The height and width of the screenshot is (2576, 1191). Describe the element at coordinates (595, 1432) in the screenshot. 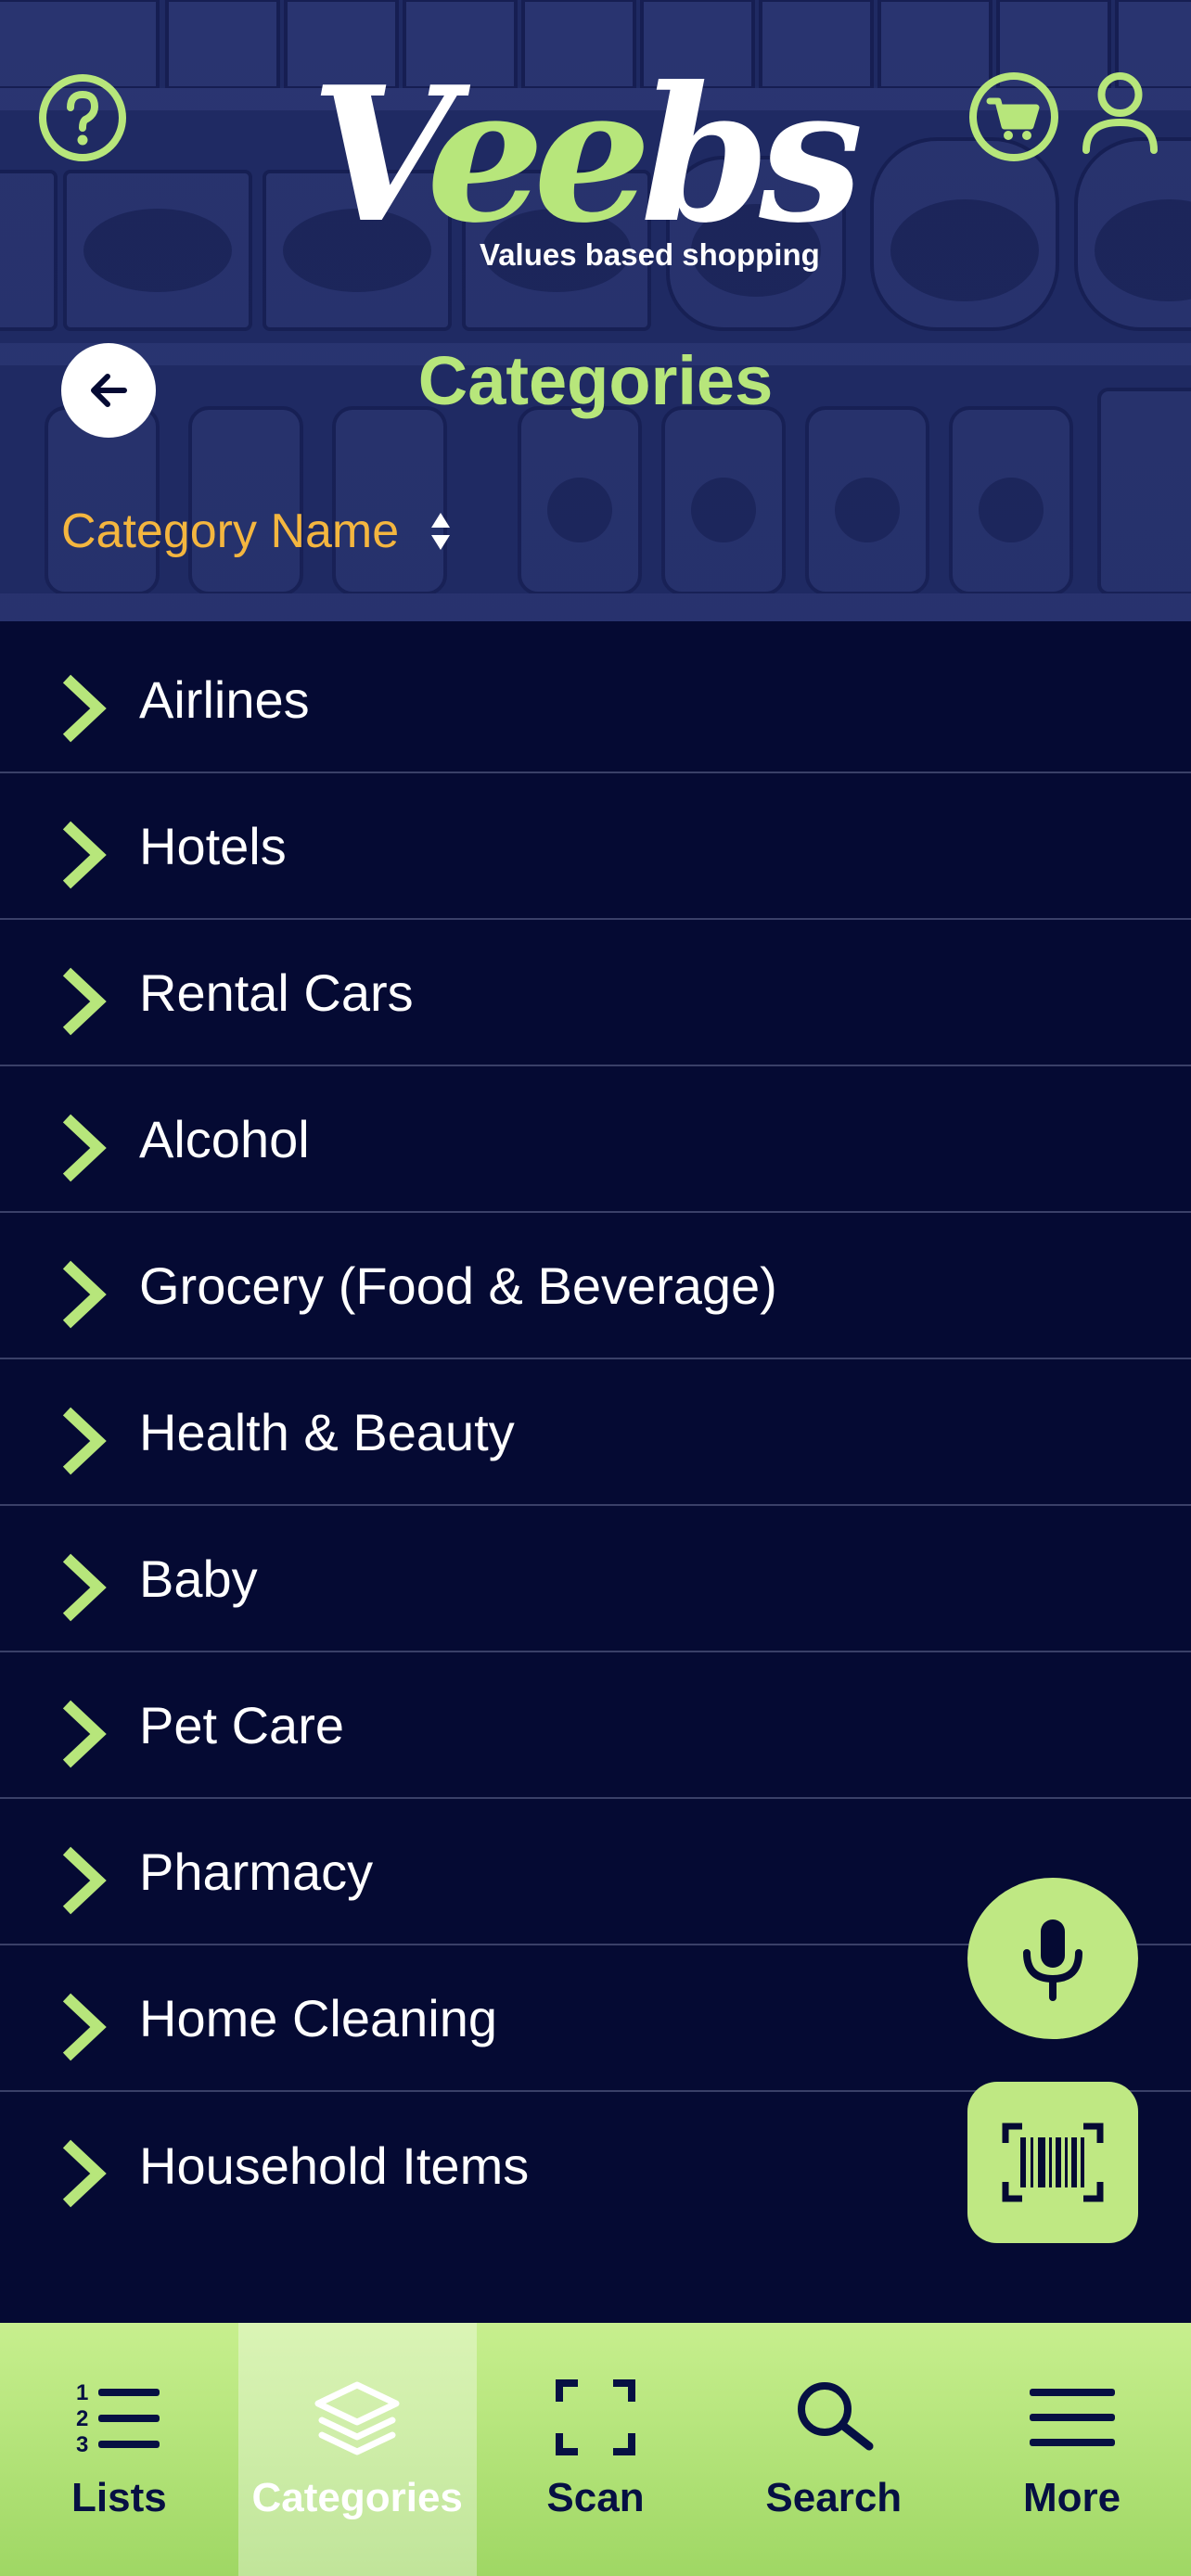

I see `category-row-health-beauty: Health & Beauty` at that location.